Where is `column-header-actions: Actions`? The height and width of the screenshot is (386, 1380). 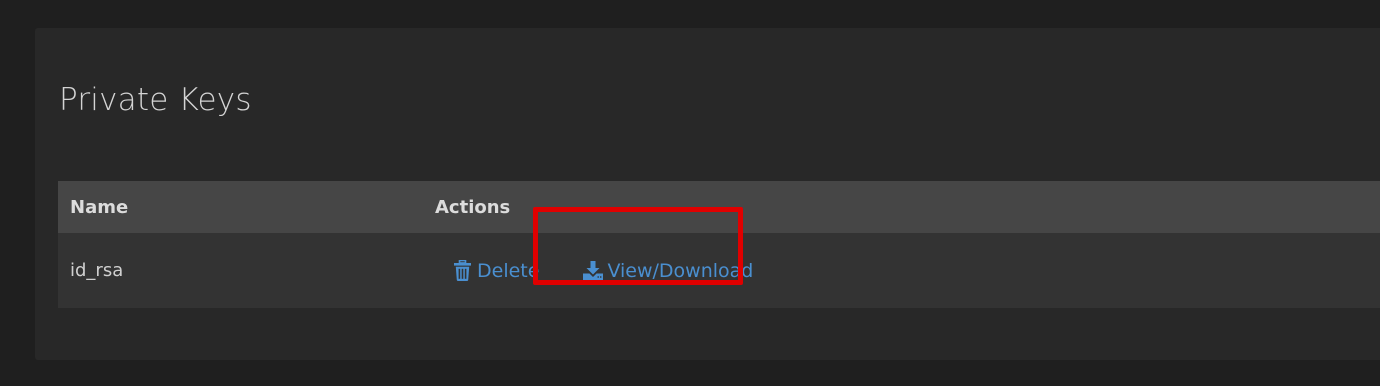
column-header-actions: Actions is located at coordinates (473, 207).